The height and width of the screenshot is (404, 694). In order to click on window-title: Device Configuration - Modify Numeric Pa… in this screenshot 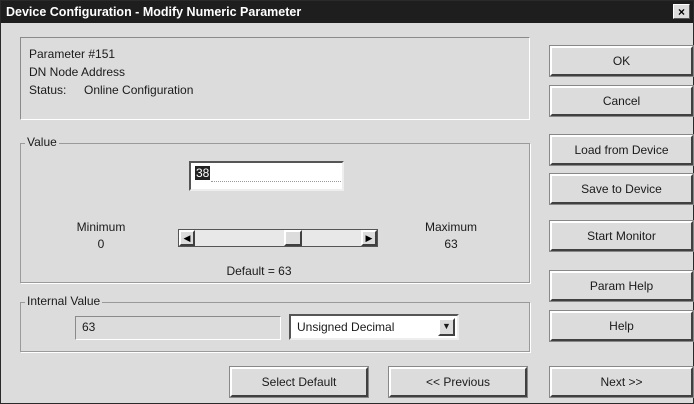, I will do `click(154, 12)`.